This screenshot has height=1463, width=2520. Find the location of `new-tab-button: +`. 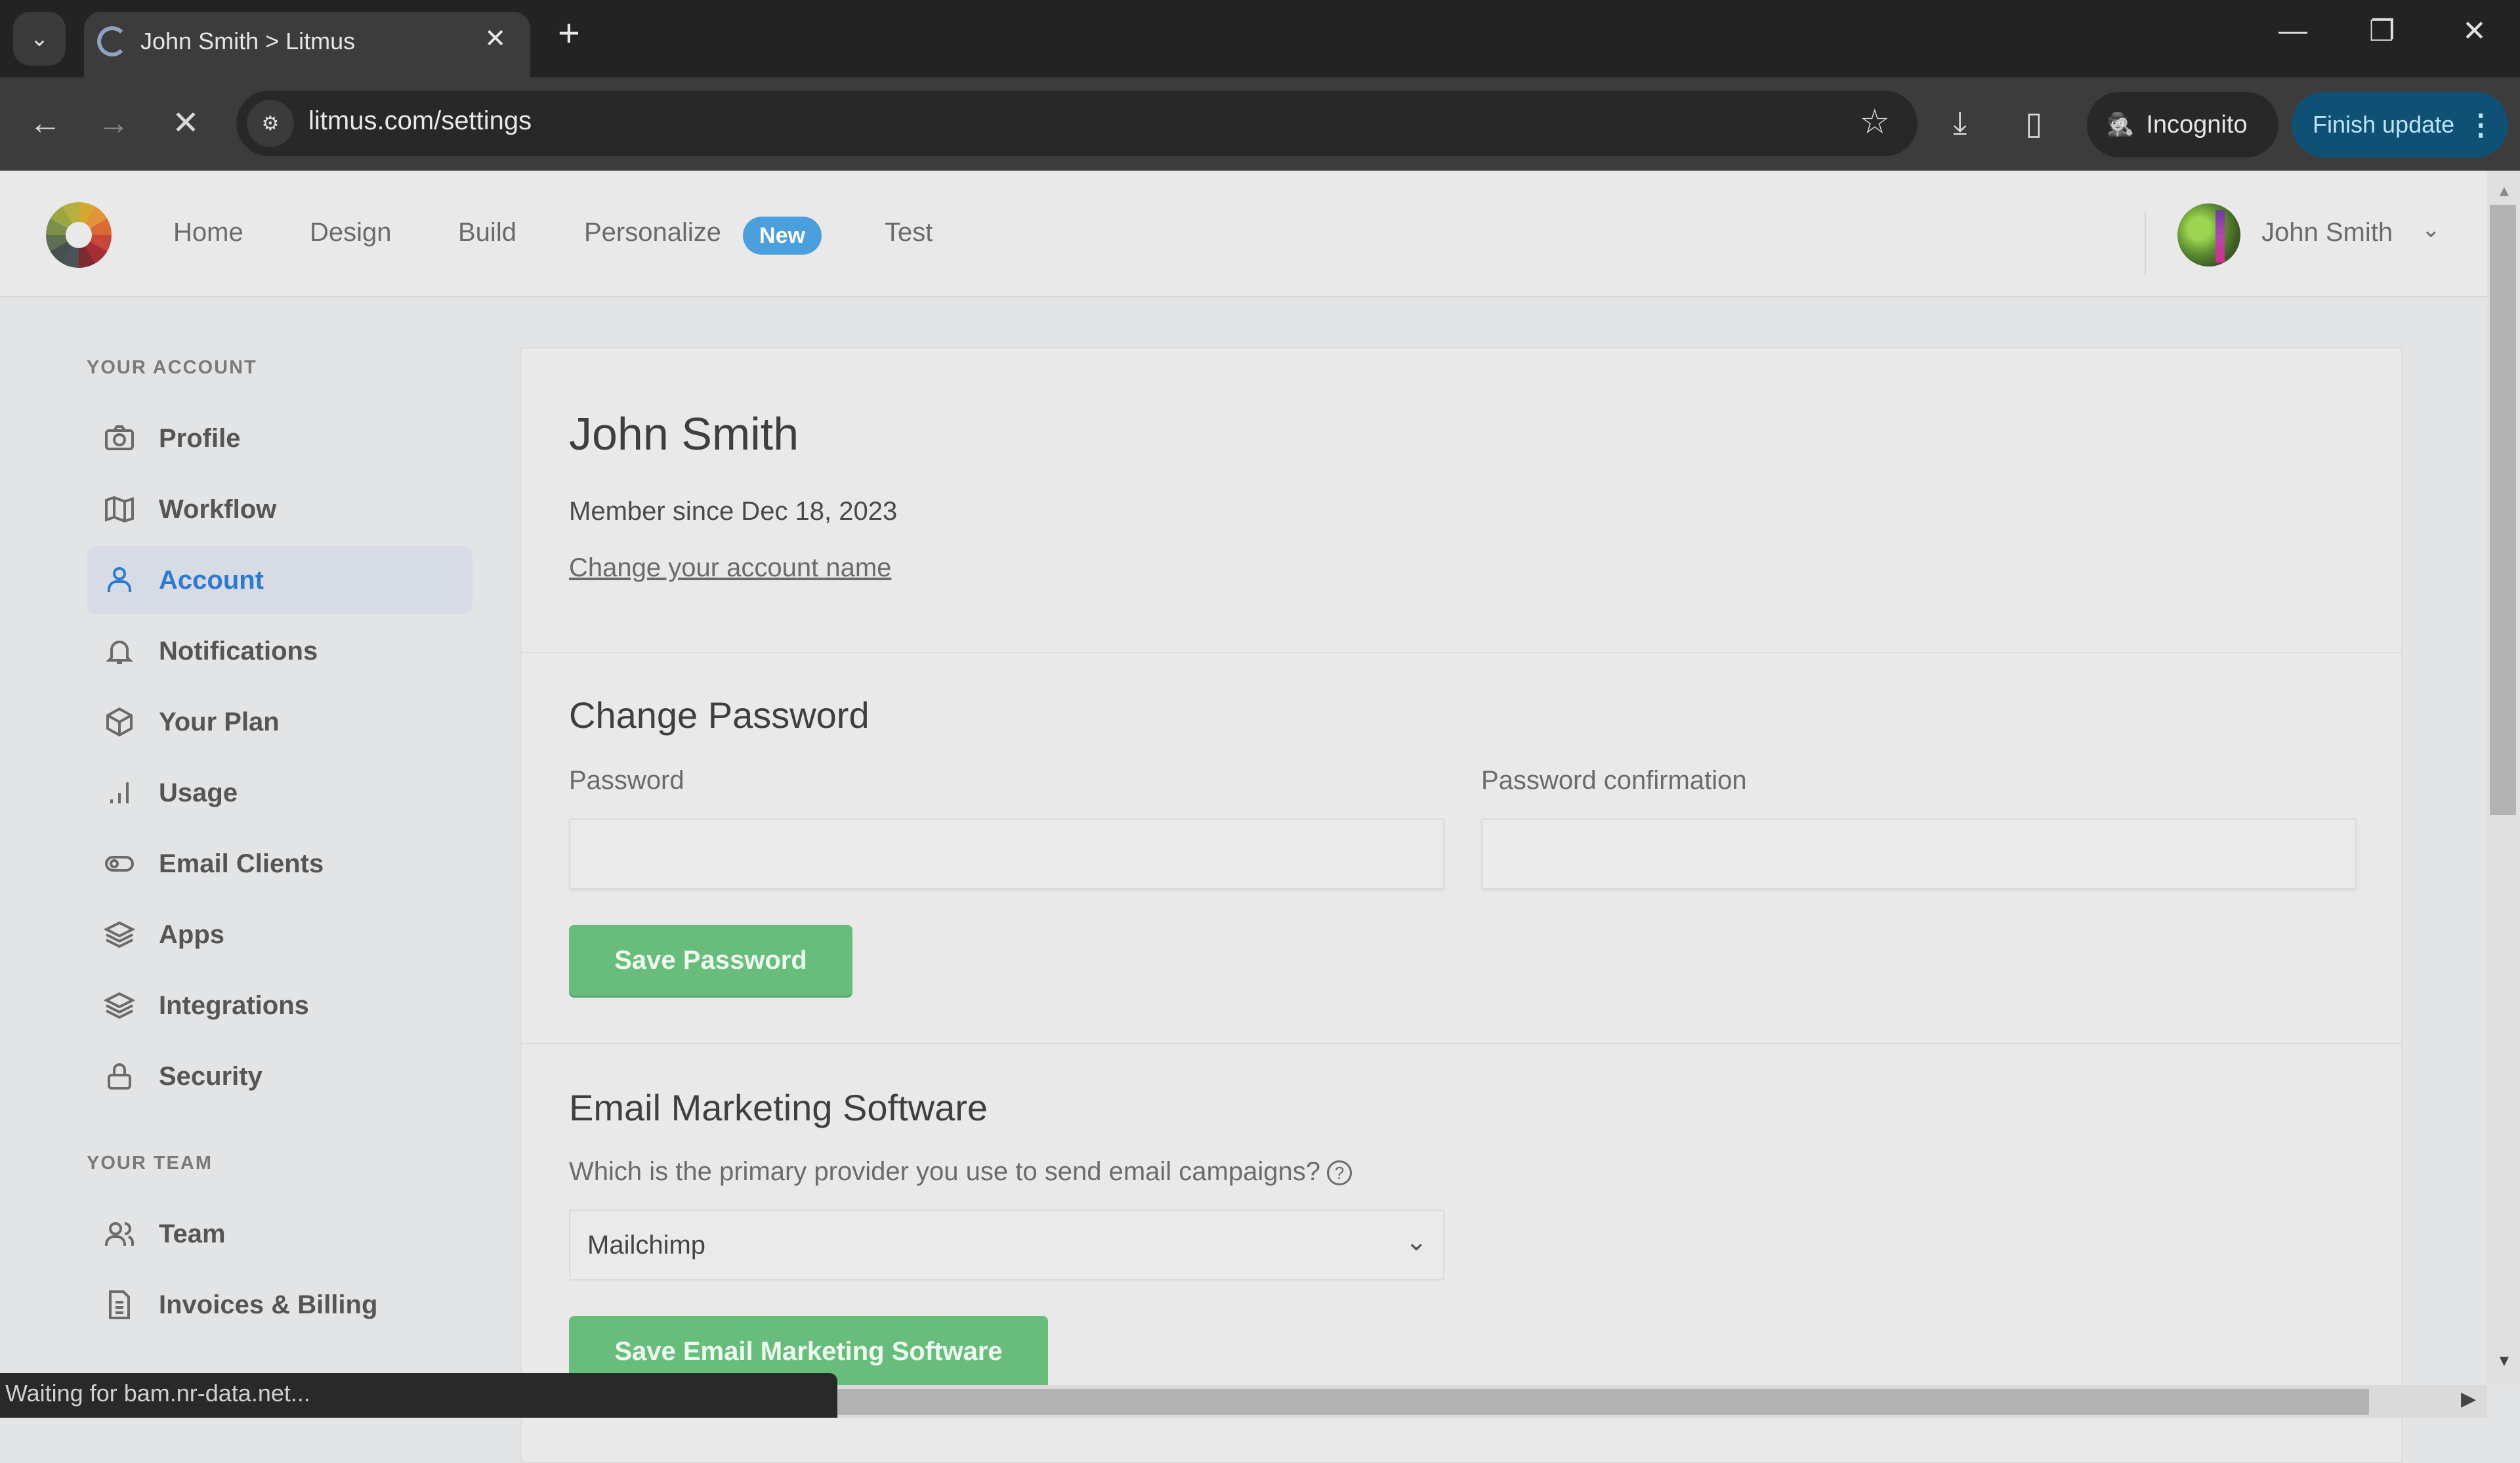

new-tab-button: + is located at coordinates (569, 33).